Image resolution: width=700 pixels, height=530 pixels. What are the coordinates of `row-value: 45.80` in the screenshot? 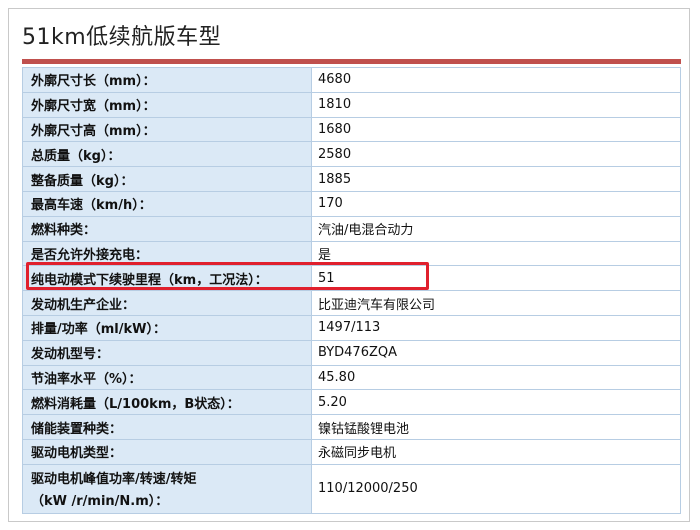 It's located at (496, 377).